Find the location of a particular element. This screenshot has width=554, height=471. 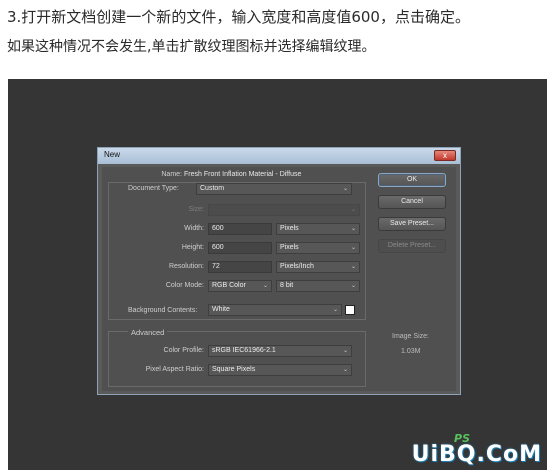

document-type-label: Document Type: is located at coordinates (153, 188).